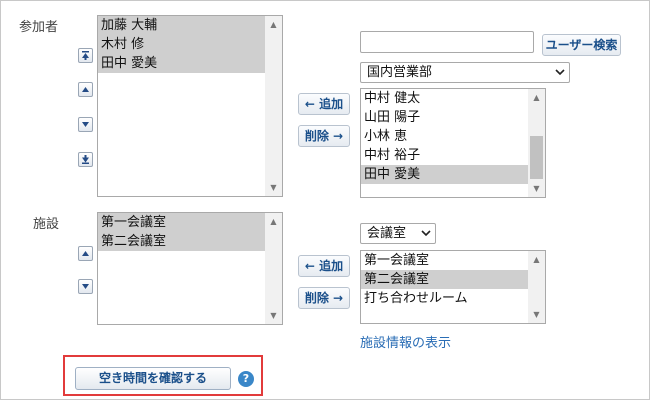 The width and height of the screenshot is (650, 400). Describe the element at coordinates (447, 42) in the screenshot. I see `user-search-input` at that location.